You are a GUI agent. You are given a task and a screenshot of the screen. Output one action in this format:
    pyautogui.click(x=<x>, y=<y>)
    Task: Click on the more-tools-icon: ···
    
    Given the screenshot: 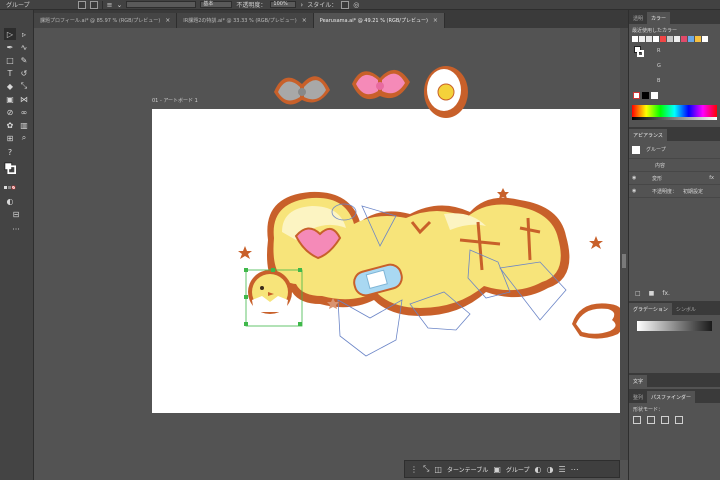 What is the action you would take?
    pyautogui.click(x=16, y=229)
    